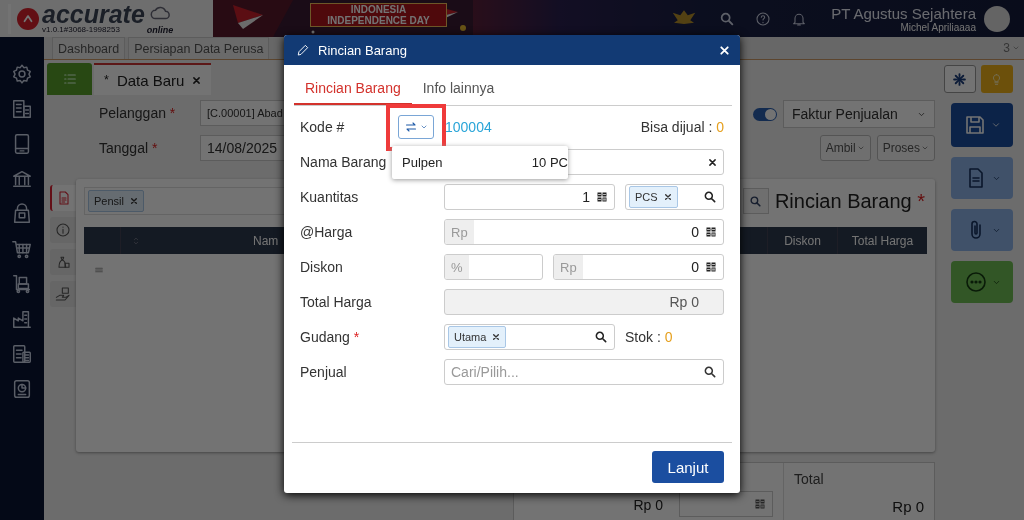 The image size is (1024, 520). Describe the element at coordinates (322, 127) in the screenshot. I see `field-label: Kode #` at that location.